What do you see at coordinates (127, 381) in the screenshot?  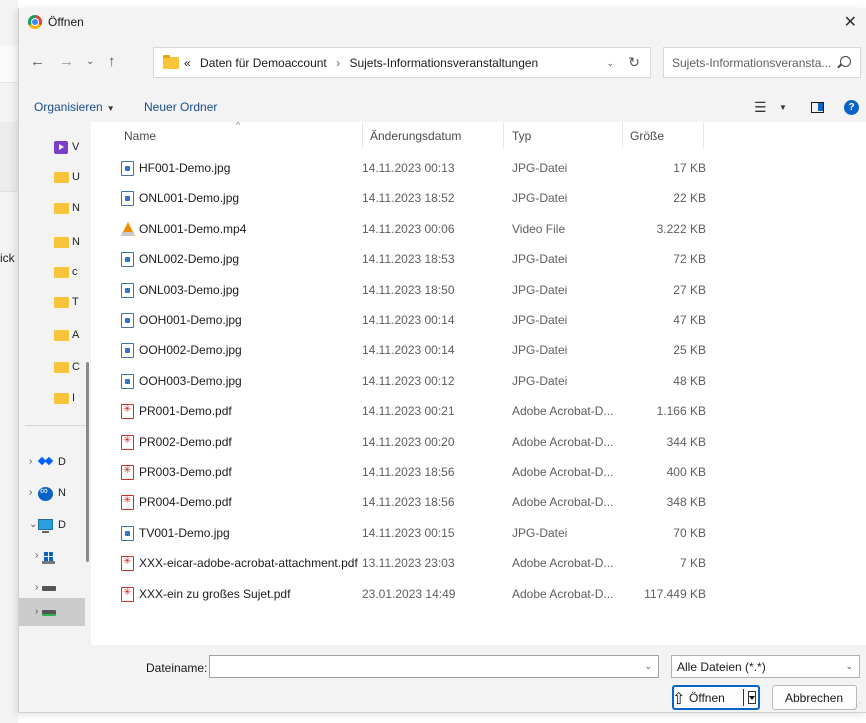 I see `jpg-icon` at bounding box center [127, 381].